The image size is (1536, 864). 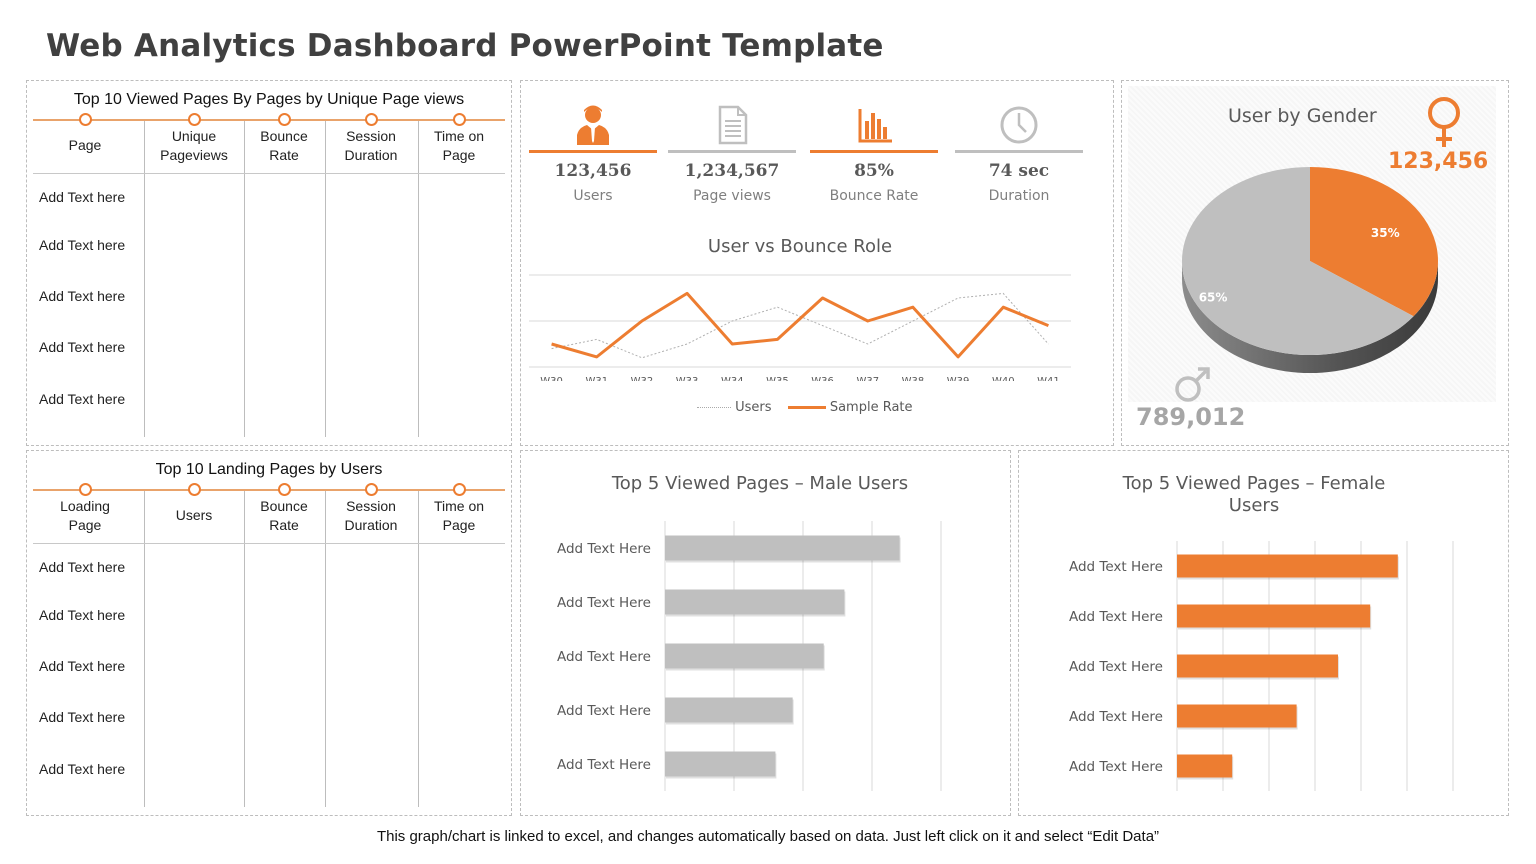 I want to click on user-icon, so click(x=593, y=125).